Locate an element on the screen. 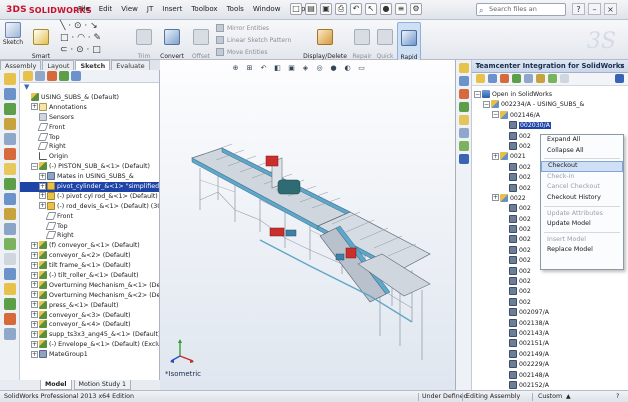  options-icon is located at coordinates (564, 78).